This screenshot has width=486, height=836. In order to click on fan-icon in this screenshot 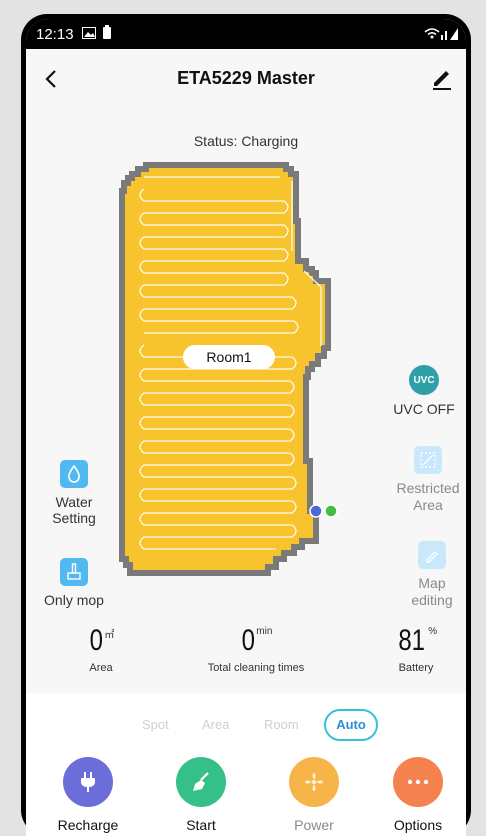, I will do `click(314, 782)`.